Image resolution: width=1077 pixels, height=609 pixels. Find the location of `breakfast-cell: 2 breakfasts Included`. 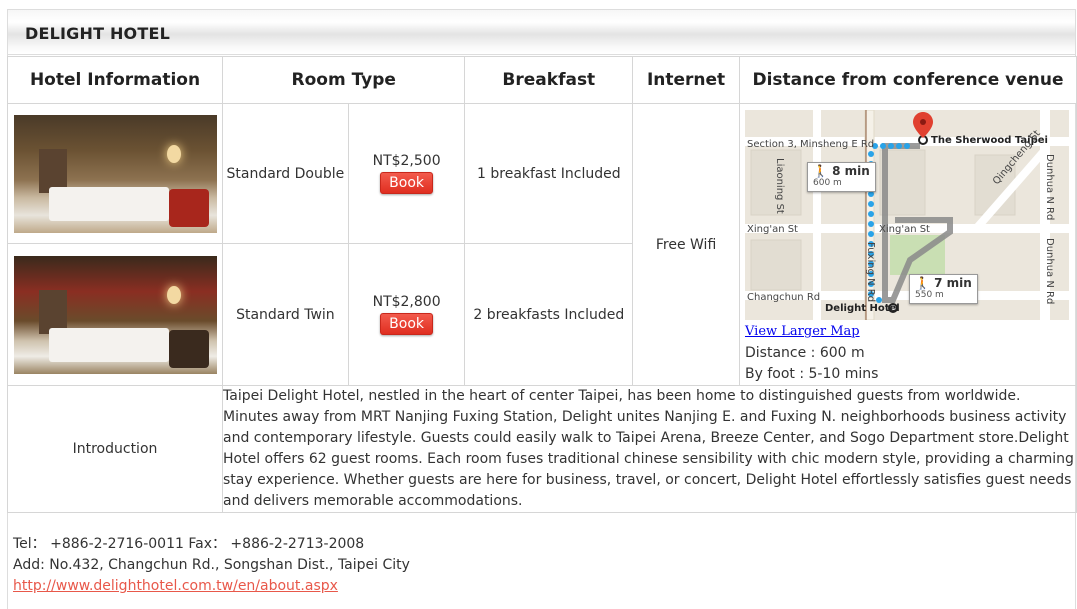

breakfast-cell: 2 breakfasts Included is located at coordinates (549, 314).